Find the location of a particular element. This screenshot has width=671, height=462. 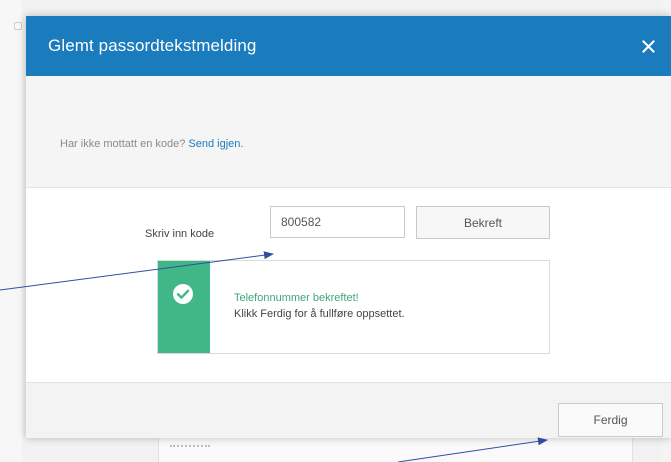

check-circle-icon is located at coordinates (183, 294).